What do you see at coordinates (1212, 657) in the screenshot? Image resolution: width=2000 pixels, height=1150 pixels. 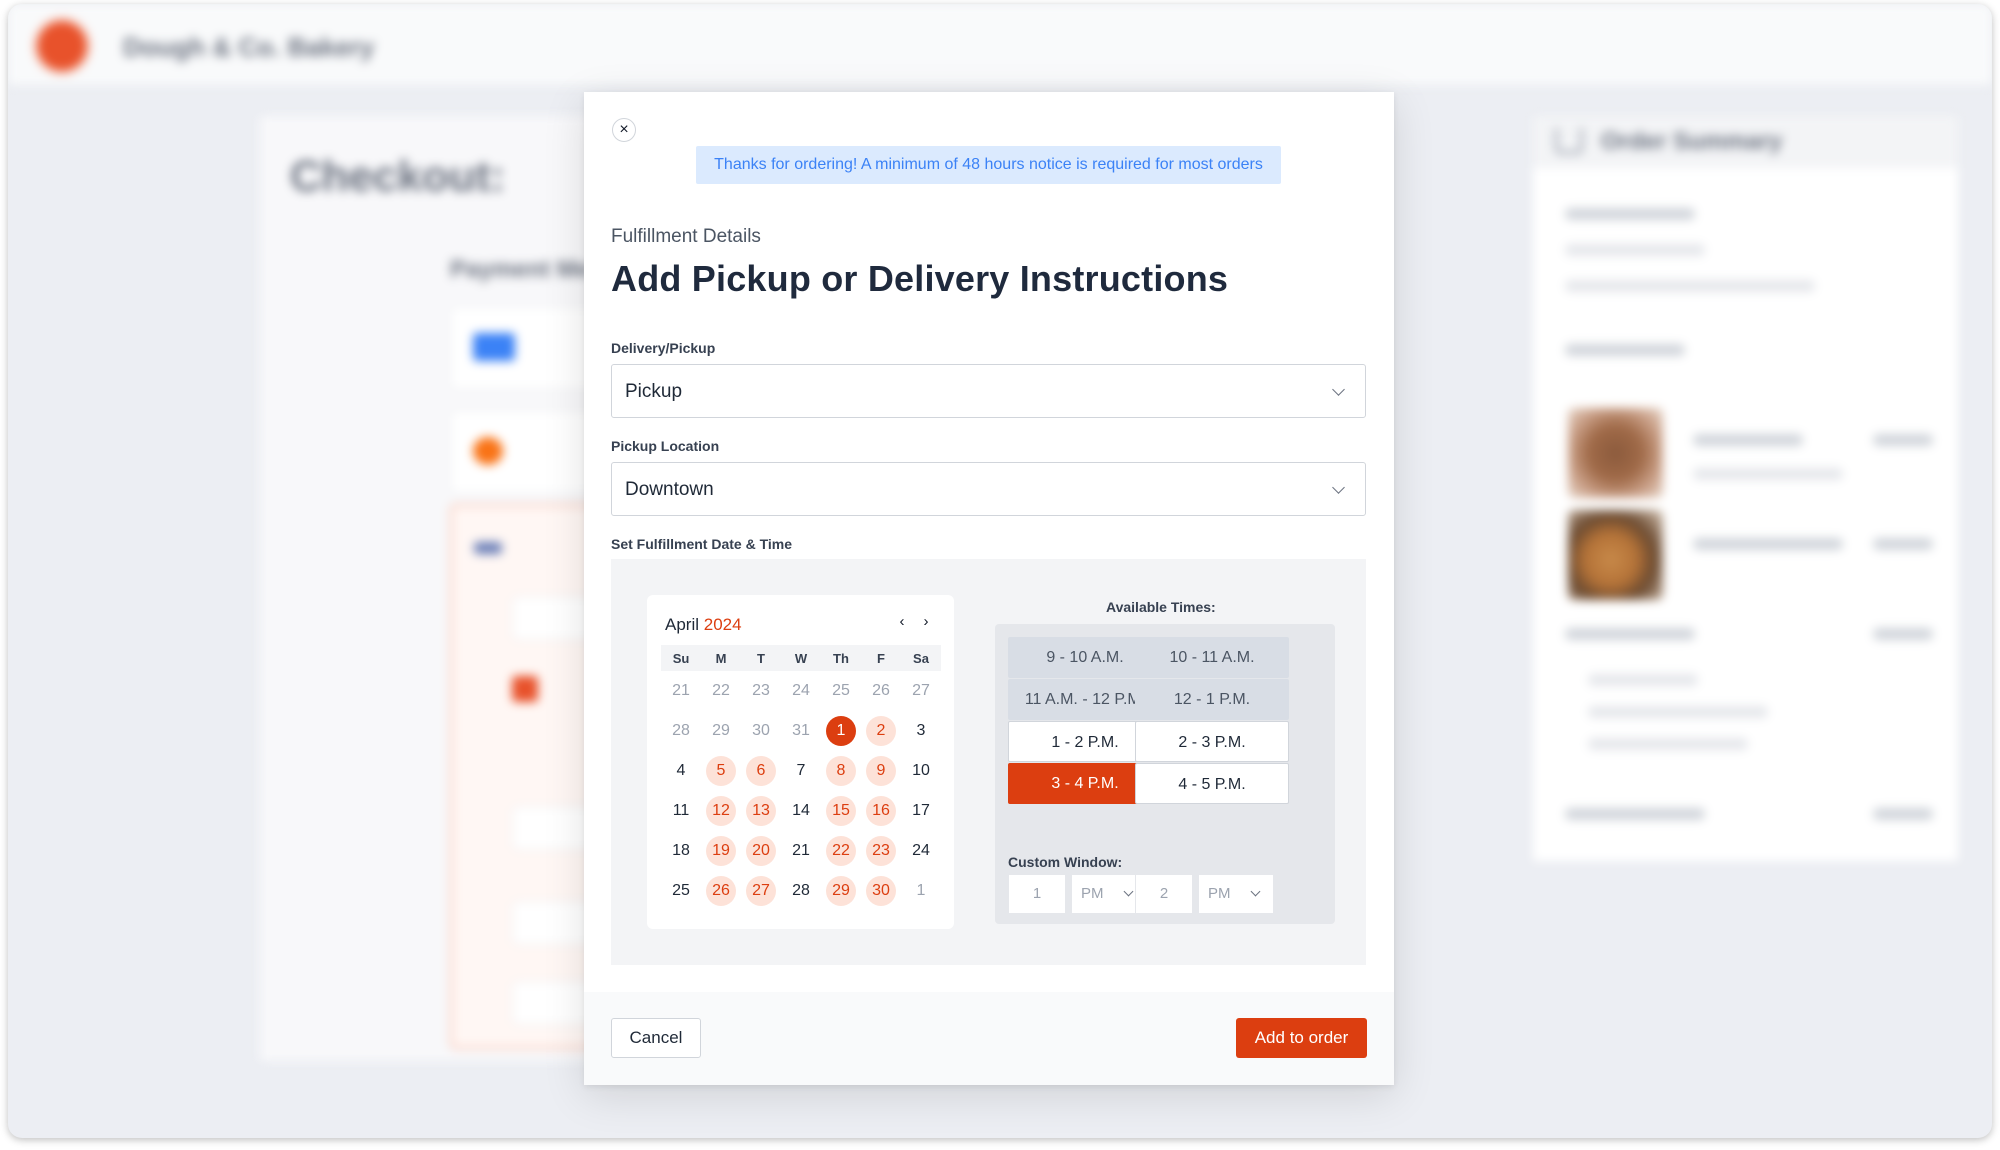 I see `time-slot-button: 10 - 11 A.M.` at bounding box center [1212, 657].